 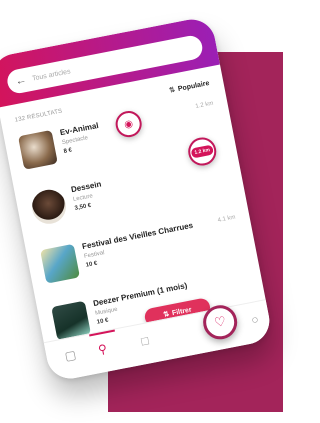 What do you see at coordinates (255, 319) in the screenshot?
I see `user-icon: ○` at bounding box center [255, 319].